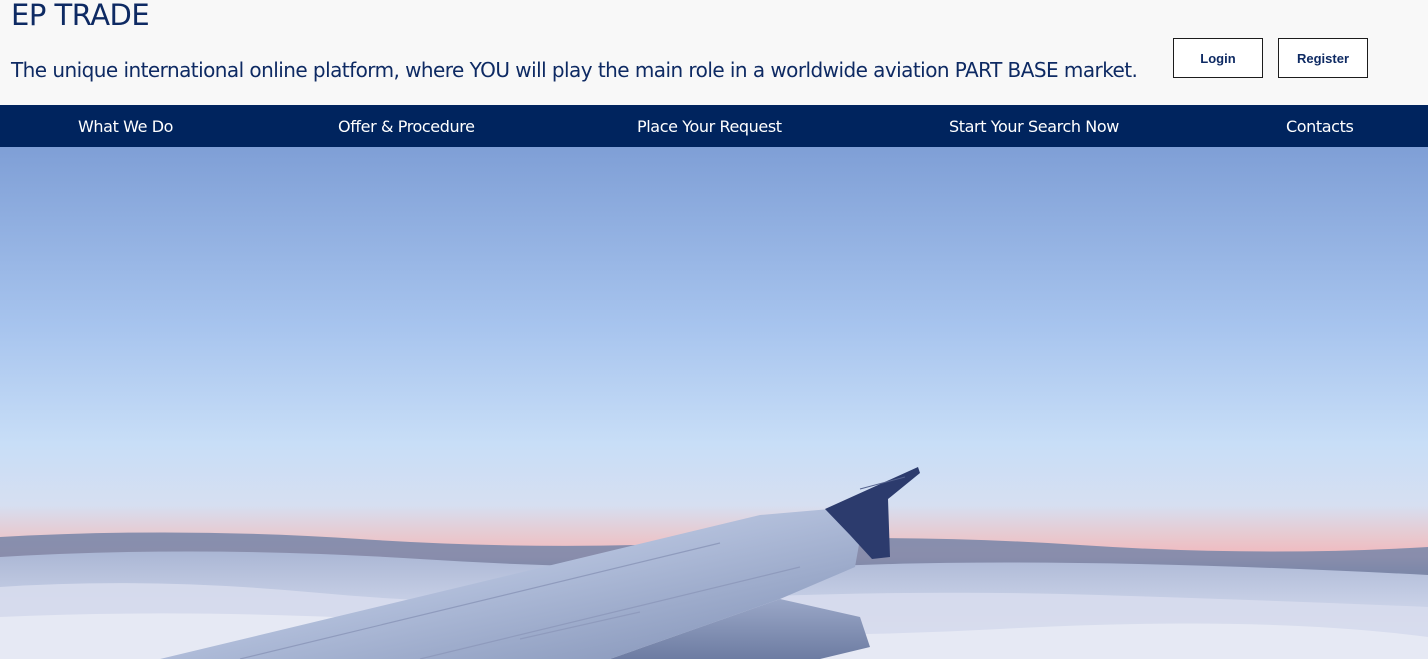  What do you see at coordinates (1323, 58) in the screenshot?
I see `register-button: Register` at bounding box center [1323, 58].